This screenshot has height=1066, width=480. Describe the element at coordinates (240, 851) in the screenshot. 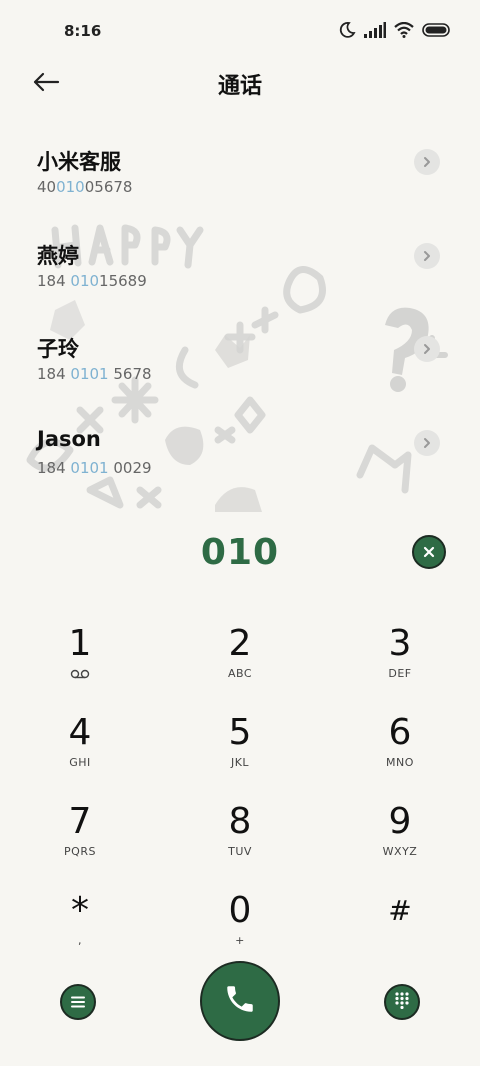

I see `key-letters: TUV` at that location.